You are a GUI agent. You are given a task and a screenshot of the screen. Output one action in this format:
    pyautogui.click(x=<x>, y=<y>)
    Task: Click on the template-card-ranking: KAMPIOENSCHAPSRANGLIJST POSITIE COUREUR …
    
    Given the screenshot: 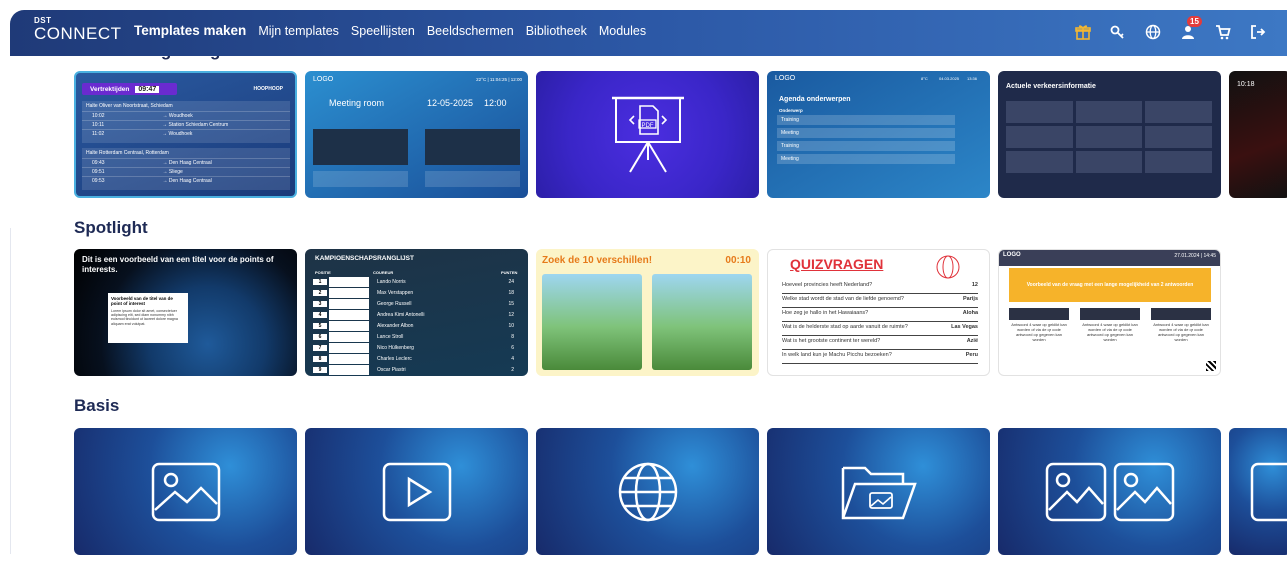 What is the action you would take?
    pyautogui.click(x=416, y=312)
    